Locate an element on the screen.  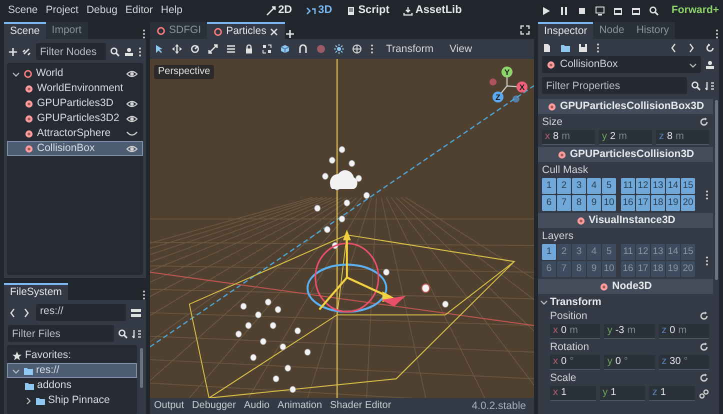
select-arrow-icon is located at coordinates (159, 49).